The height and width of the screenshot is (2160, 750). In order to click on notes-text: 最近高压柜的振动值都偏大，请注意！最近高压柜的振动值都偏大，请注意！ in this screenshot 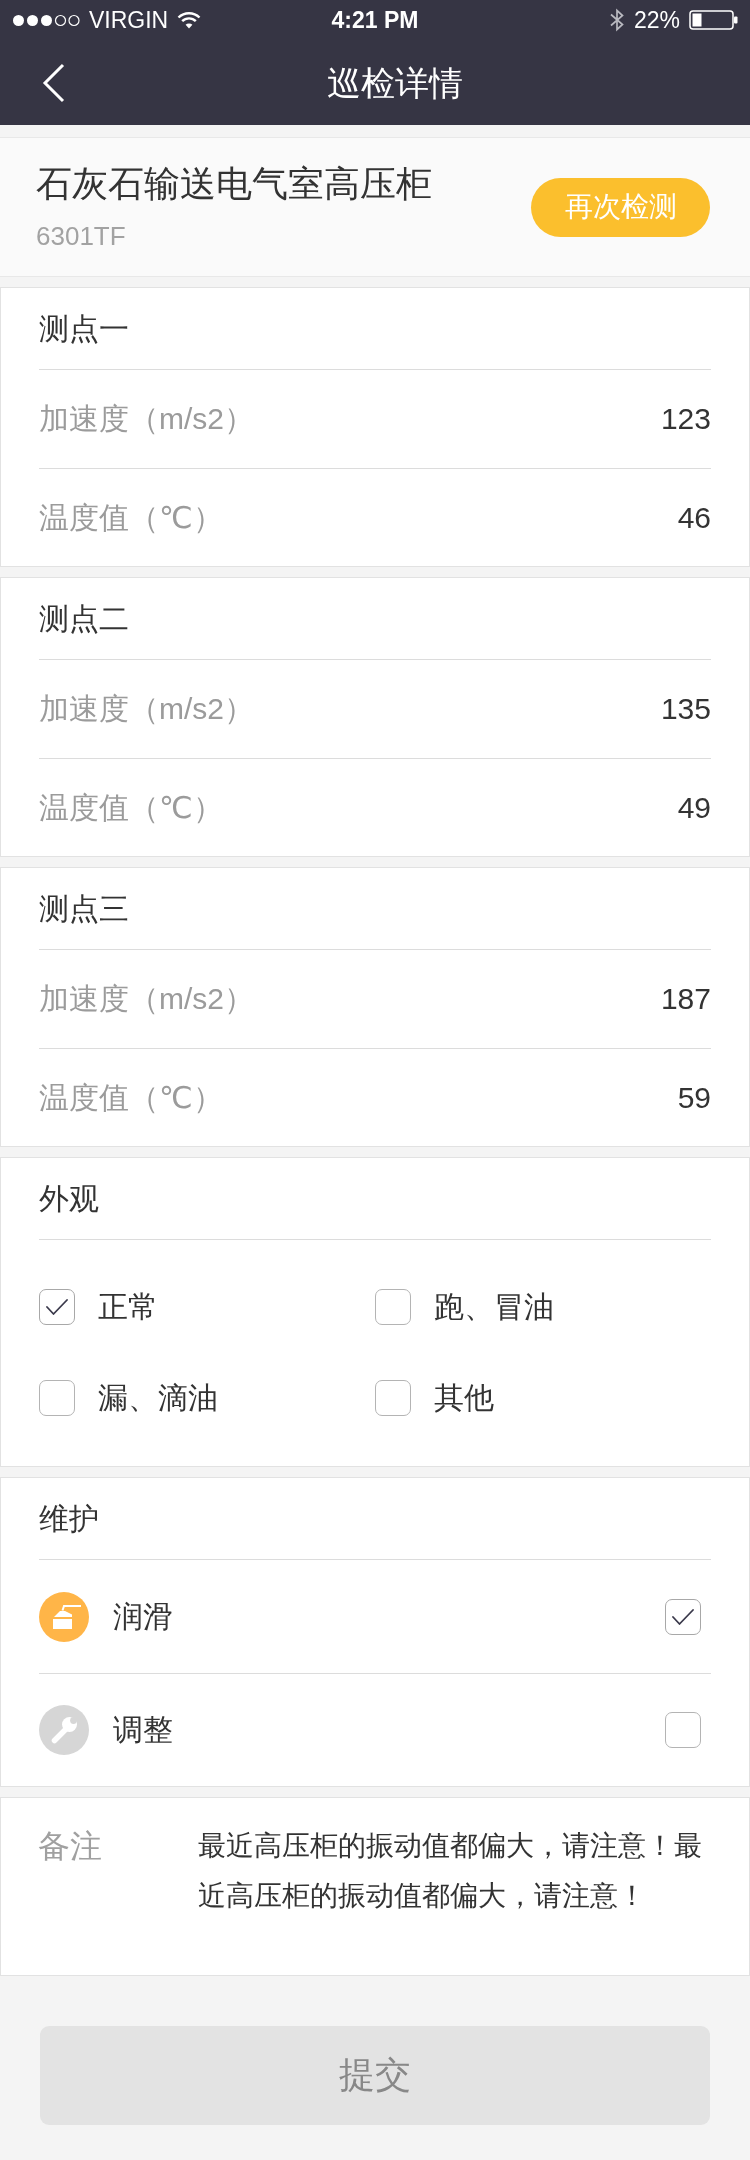, I will do `click(450, 1871)`.